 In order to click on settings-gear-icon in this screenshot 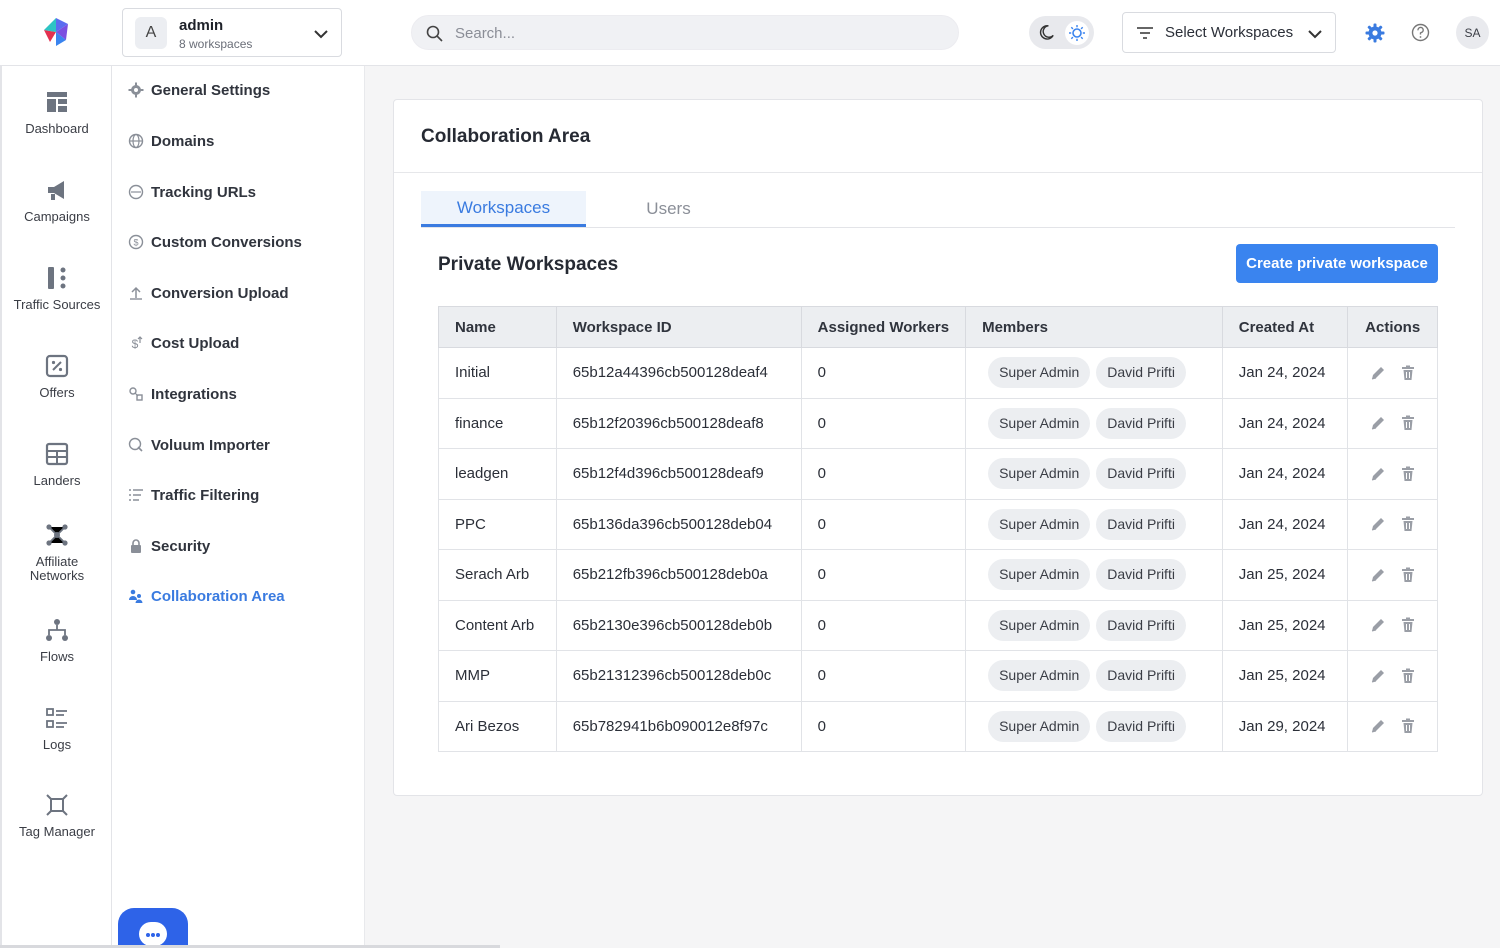, I will do `click(1375, 33)`.